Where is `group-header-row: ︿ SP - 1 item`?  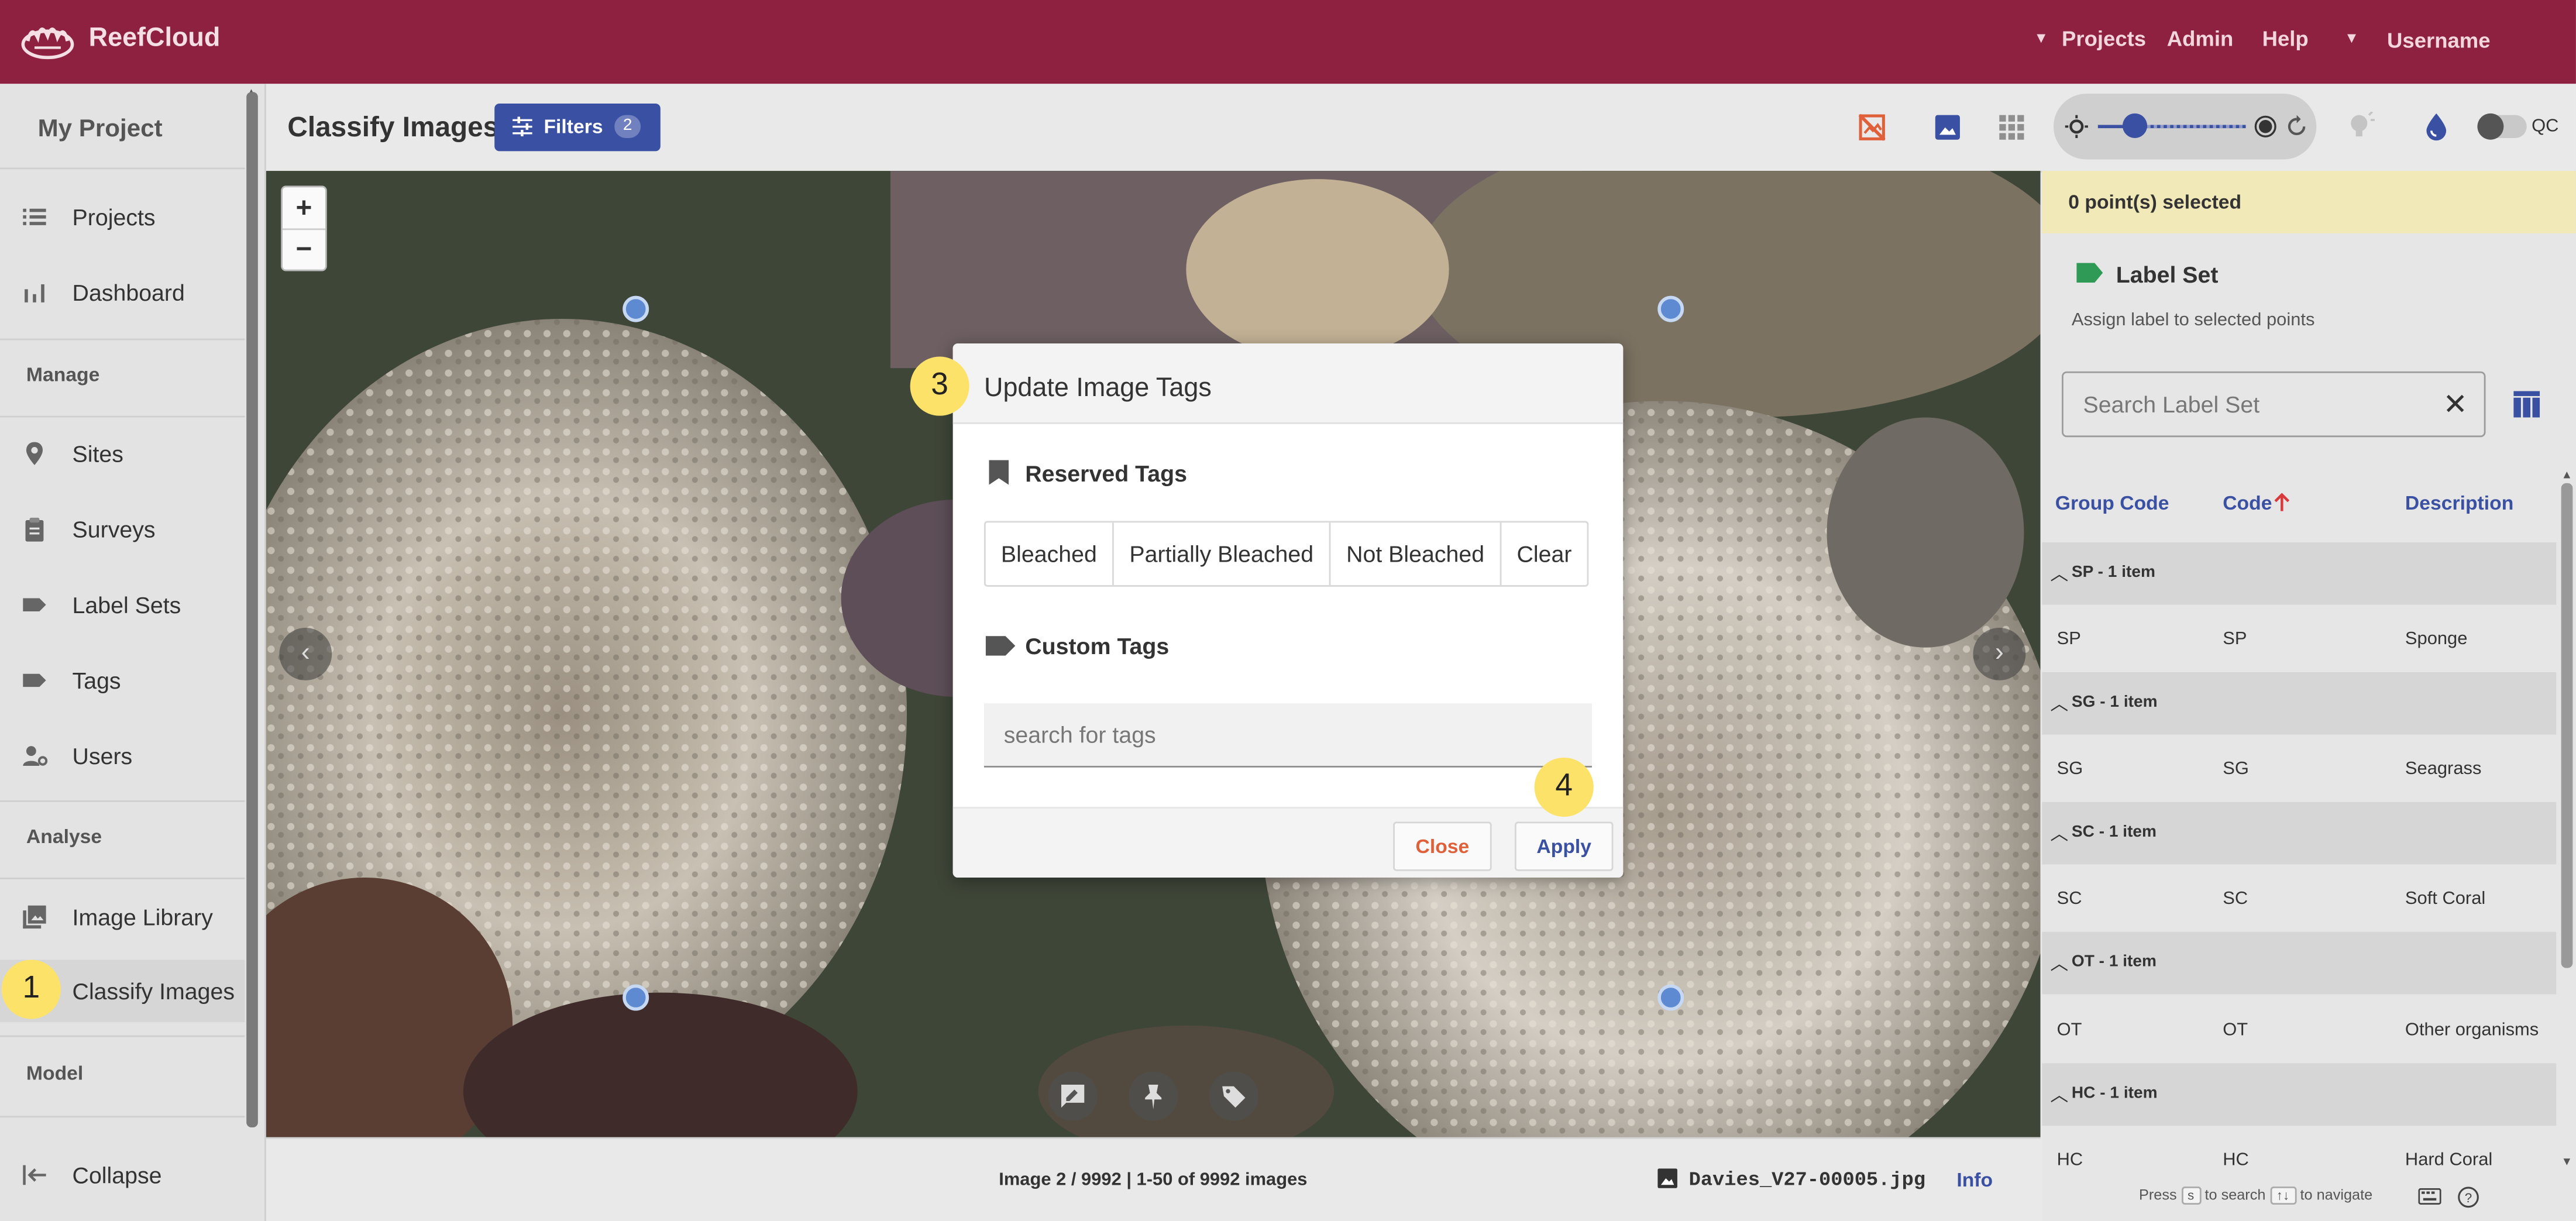
group-header-row: ︿ SP - 1 item is located at coordinates (2300, 573).